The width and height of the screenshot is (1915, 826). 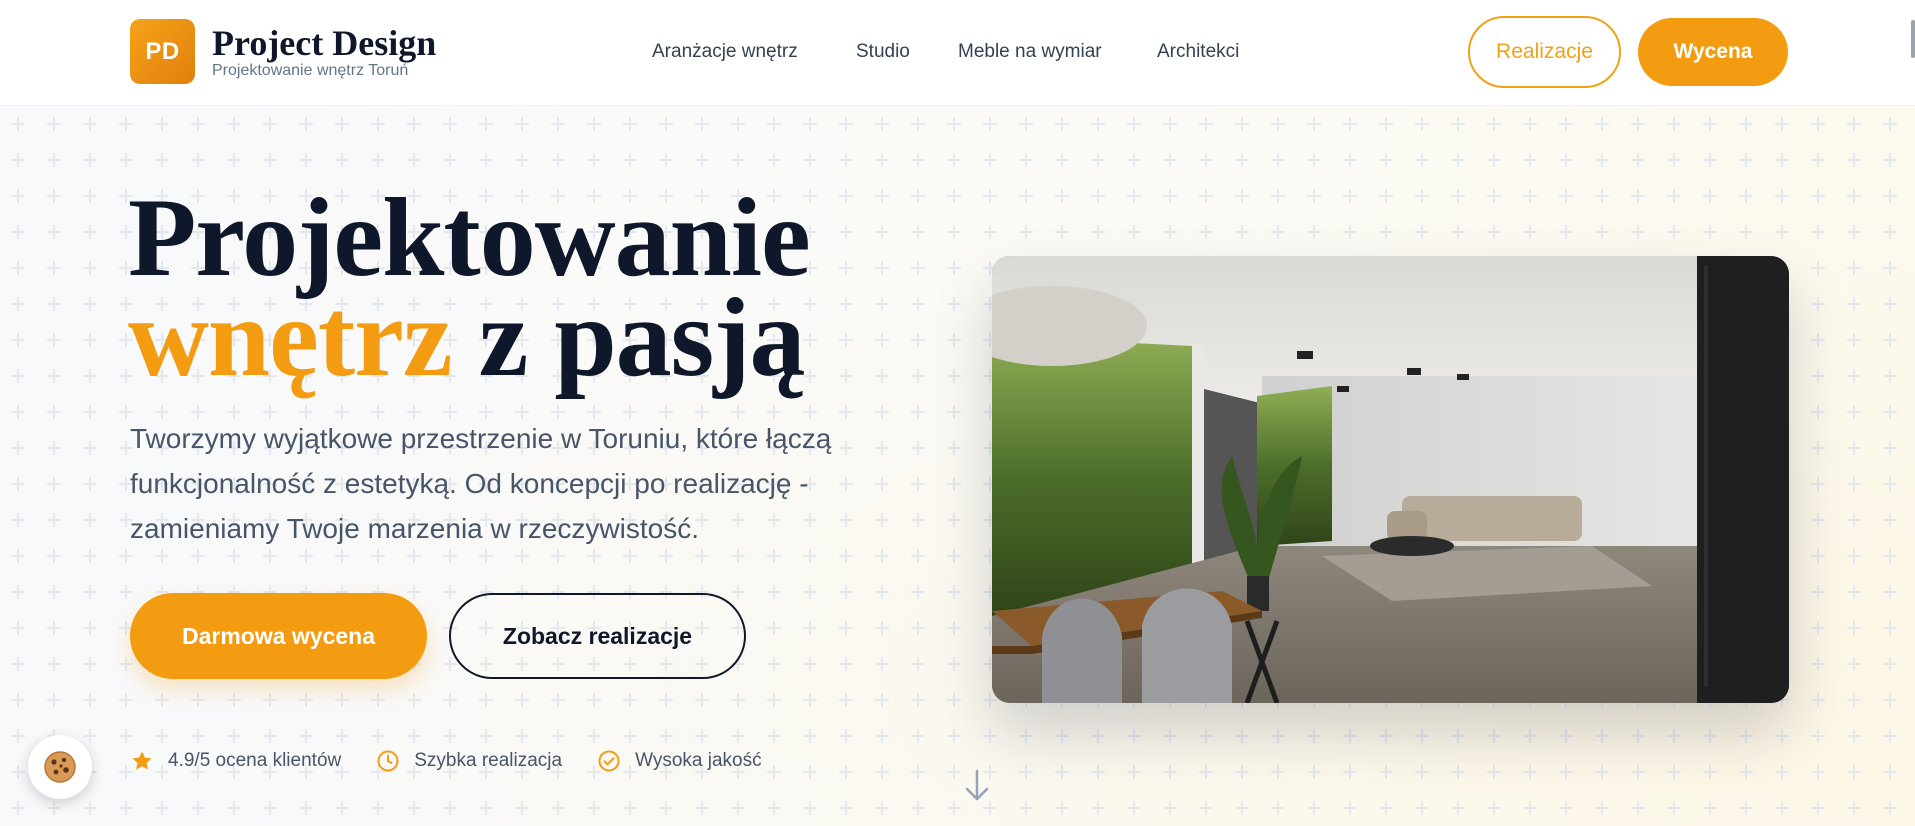 What do you see at coordinates (698, 760) in the screenshot?
I see `feature-label: Wysoka jakość` at bounding box center [698, 760].